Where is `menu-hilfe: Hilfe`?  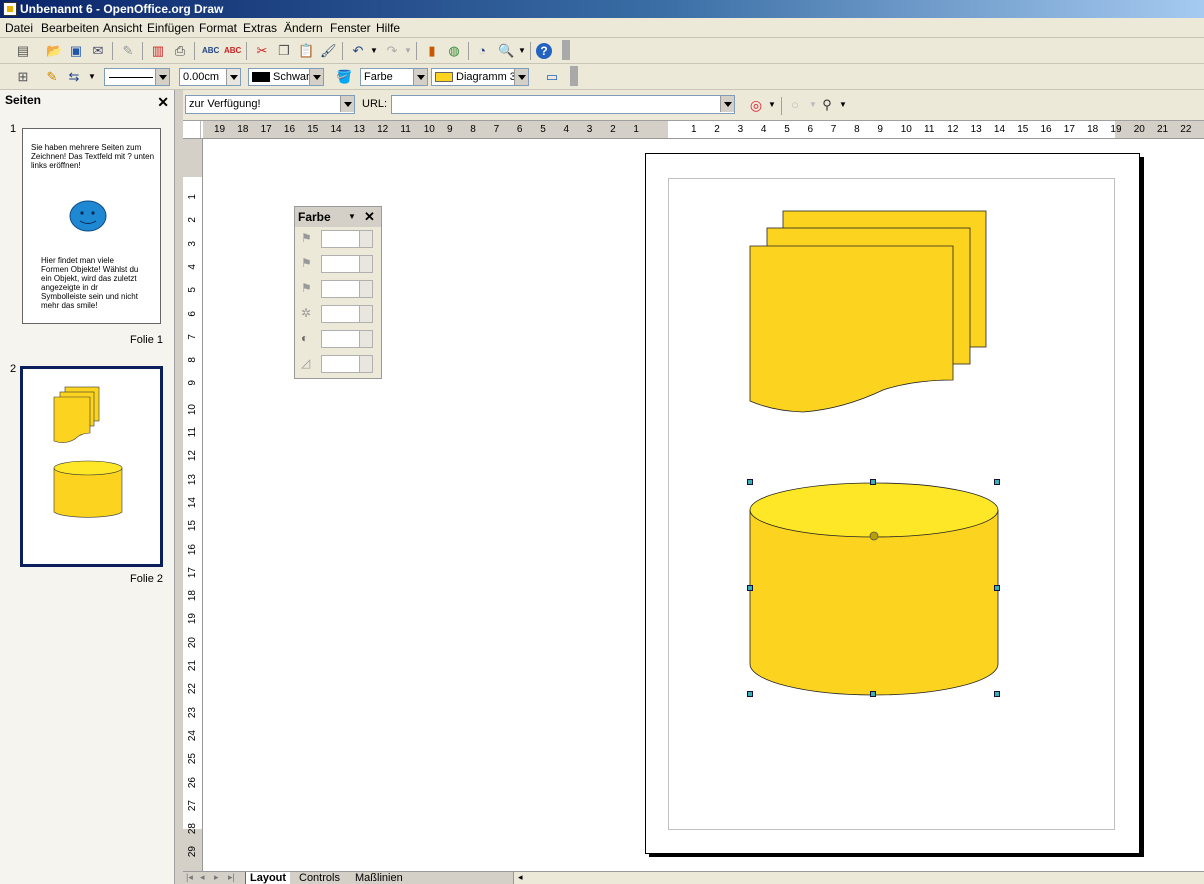 menu-hilfe: Hilfe is located at coordinates (388, 28).